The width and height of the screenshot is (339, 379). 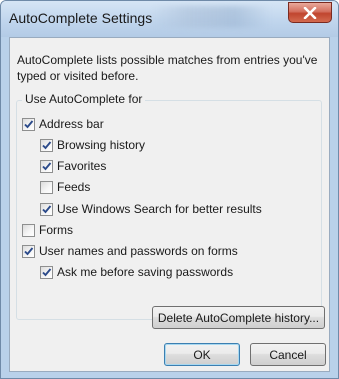 I want to click on title-bar: AutoComplete Settings, so click(x=169, y=19).